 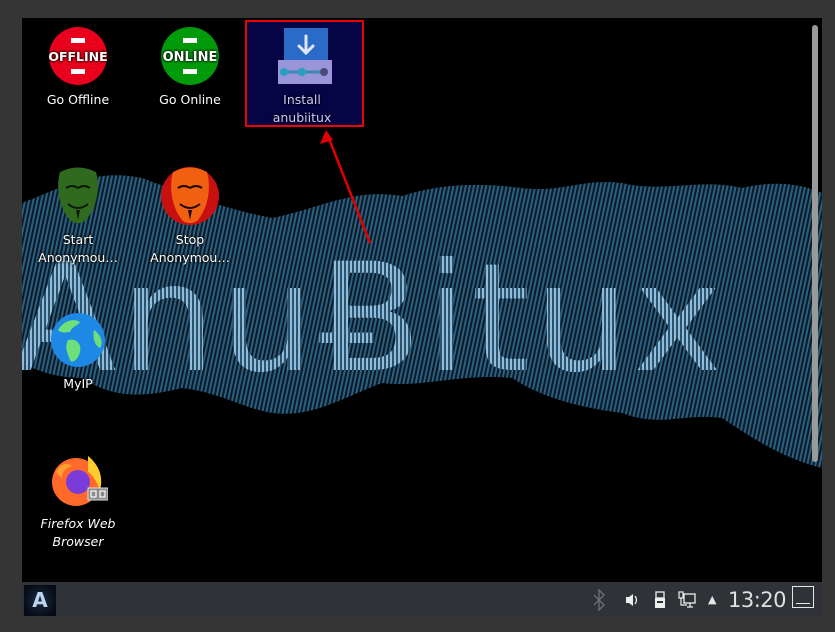 What do you see at coordinates (687, 599) in the screenshot?
I see `network-icon` at bounding box center [687, 599].